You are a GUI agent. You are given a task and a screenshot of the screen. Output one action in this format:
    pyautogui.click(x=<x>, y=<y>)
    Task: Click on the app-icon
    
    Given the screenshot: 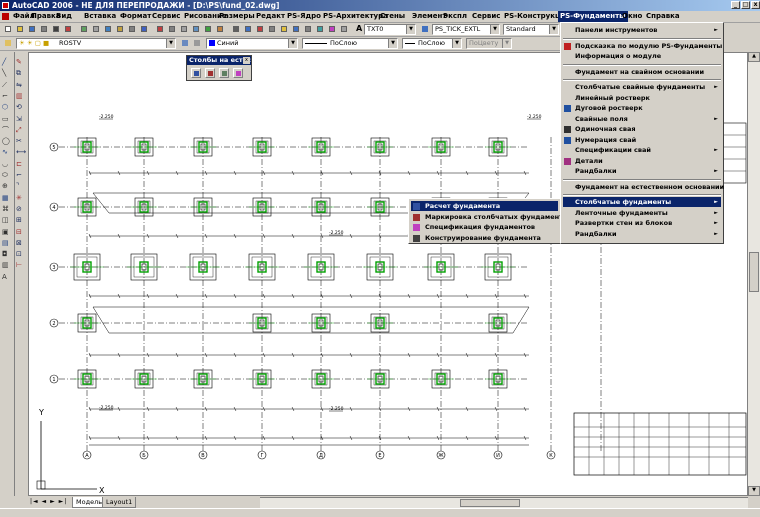 What is the action you would take?
    pyautogui.click(x=5, y=5)
    